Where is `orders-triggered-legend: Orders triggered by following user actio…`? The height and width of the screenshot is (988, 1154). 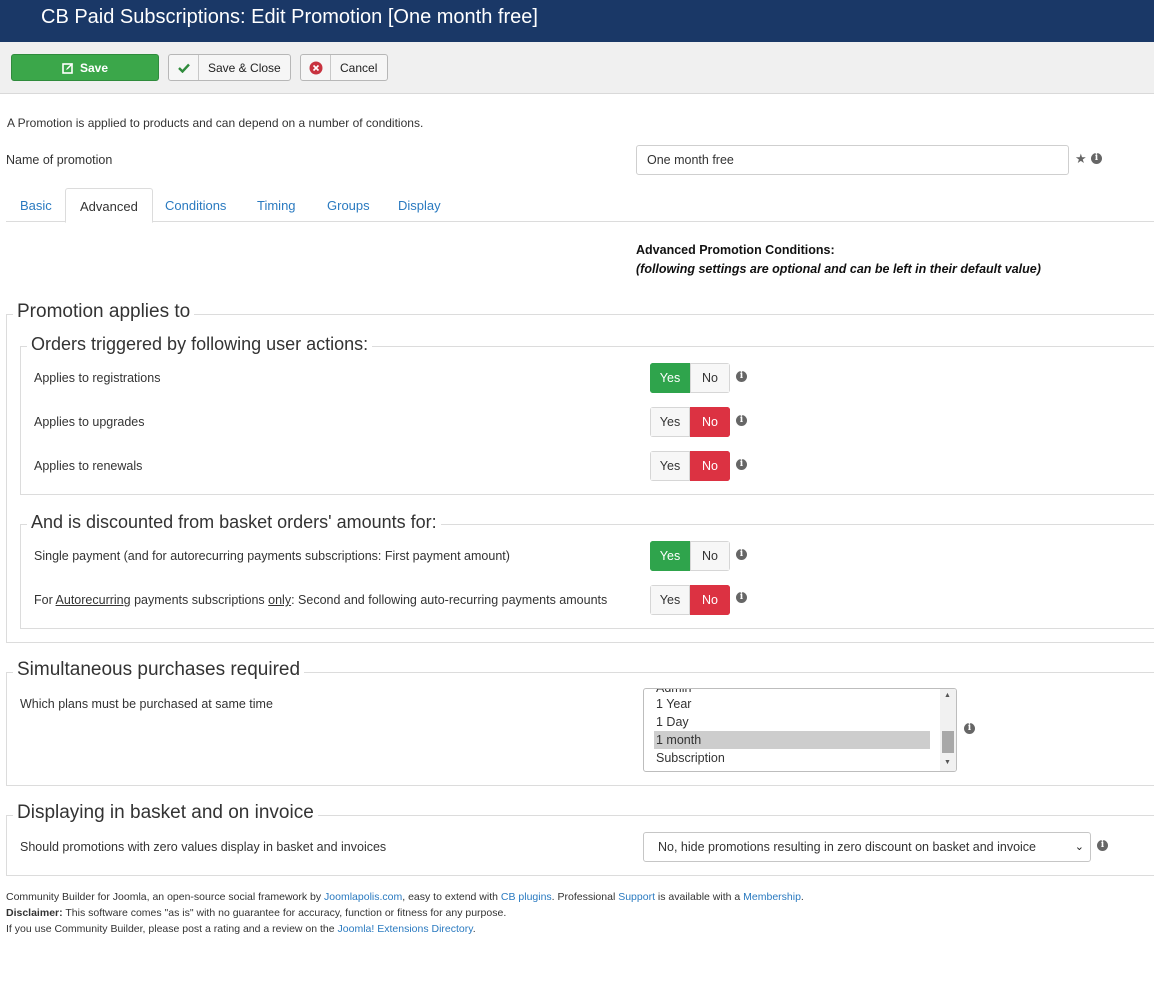
orders-triggered-legend: Orders triggered by following user actio… is located at coordinates (200, 344).